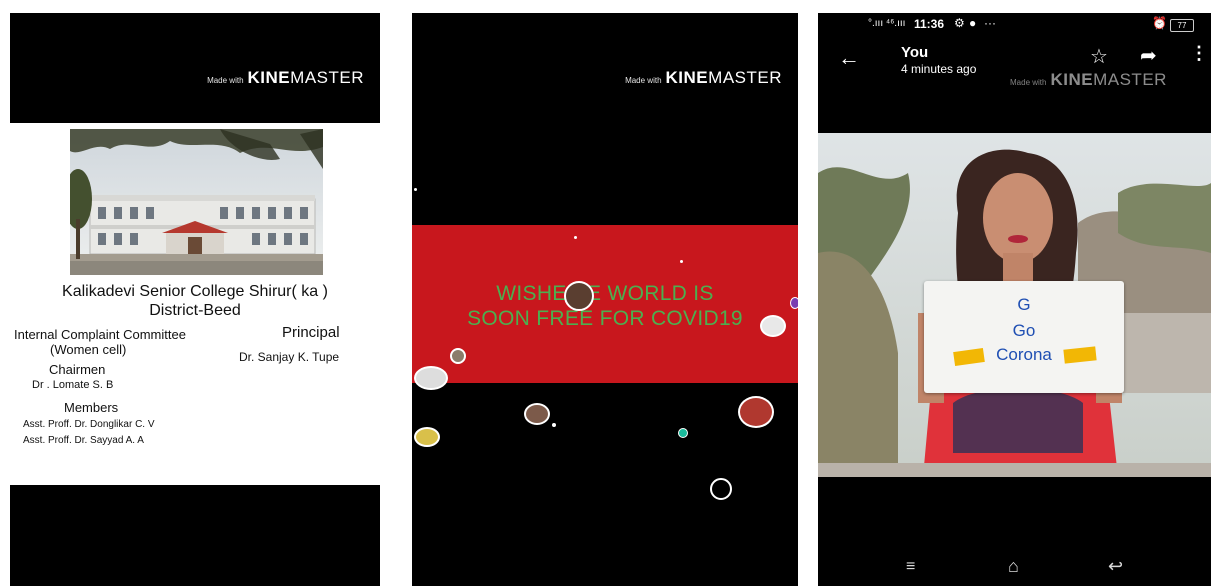 The height and width of the screenshot is (586, 1211). What do you see at coordinates (605, 293) in the screenshot?
I see `wish-text-line1: WISHES E WORLD IS` at bounding box center [605, 293].